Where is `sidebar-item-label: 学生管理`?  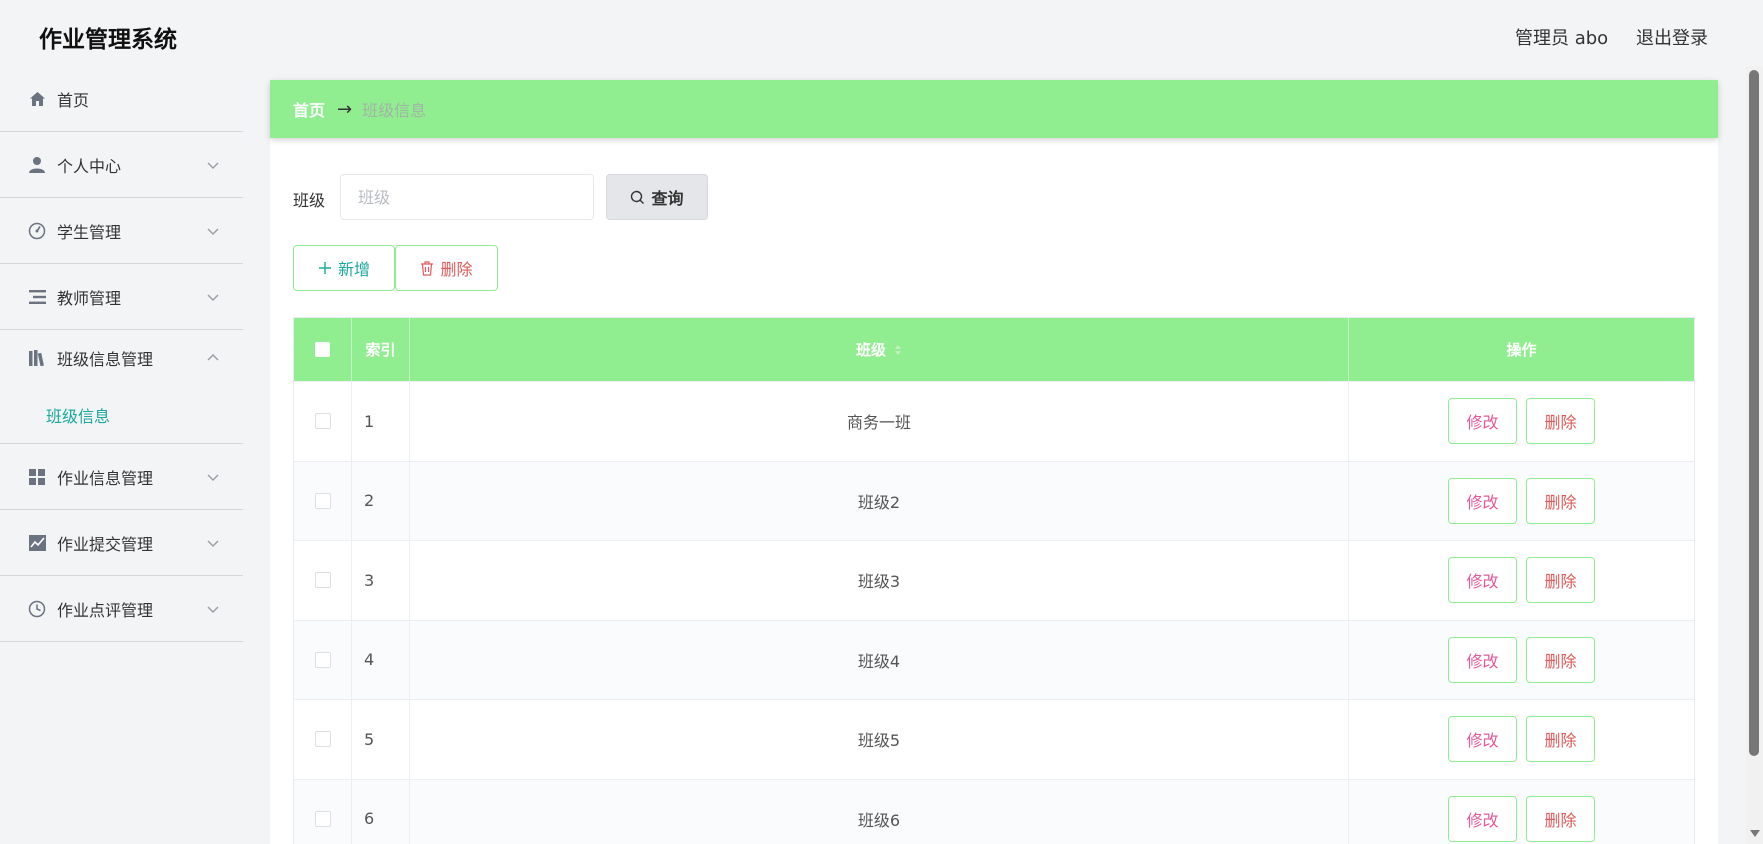
sidebar-item-label: 学生管理 is located at coordinates (89, 232).